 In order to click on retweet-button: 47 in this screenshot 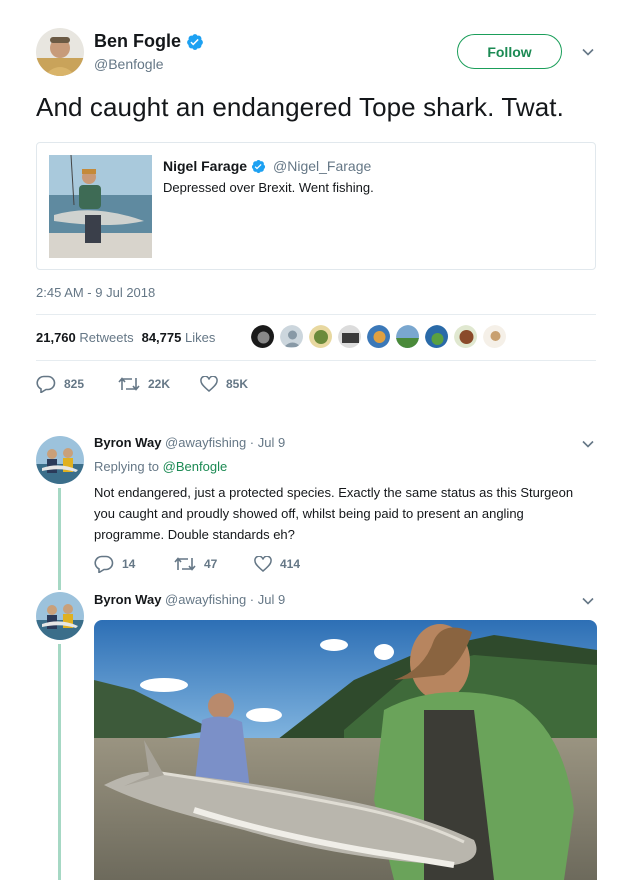, I will do `click(214, 564)`.